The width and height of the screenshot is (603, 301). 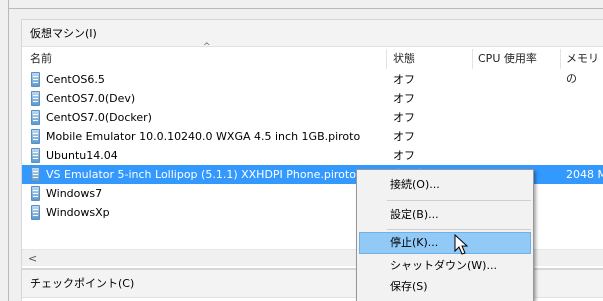 I want to click on column-header-cpu: CPU 使用率, so click(x=507, y=59).